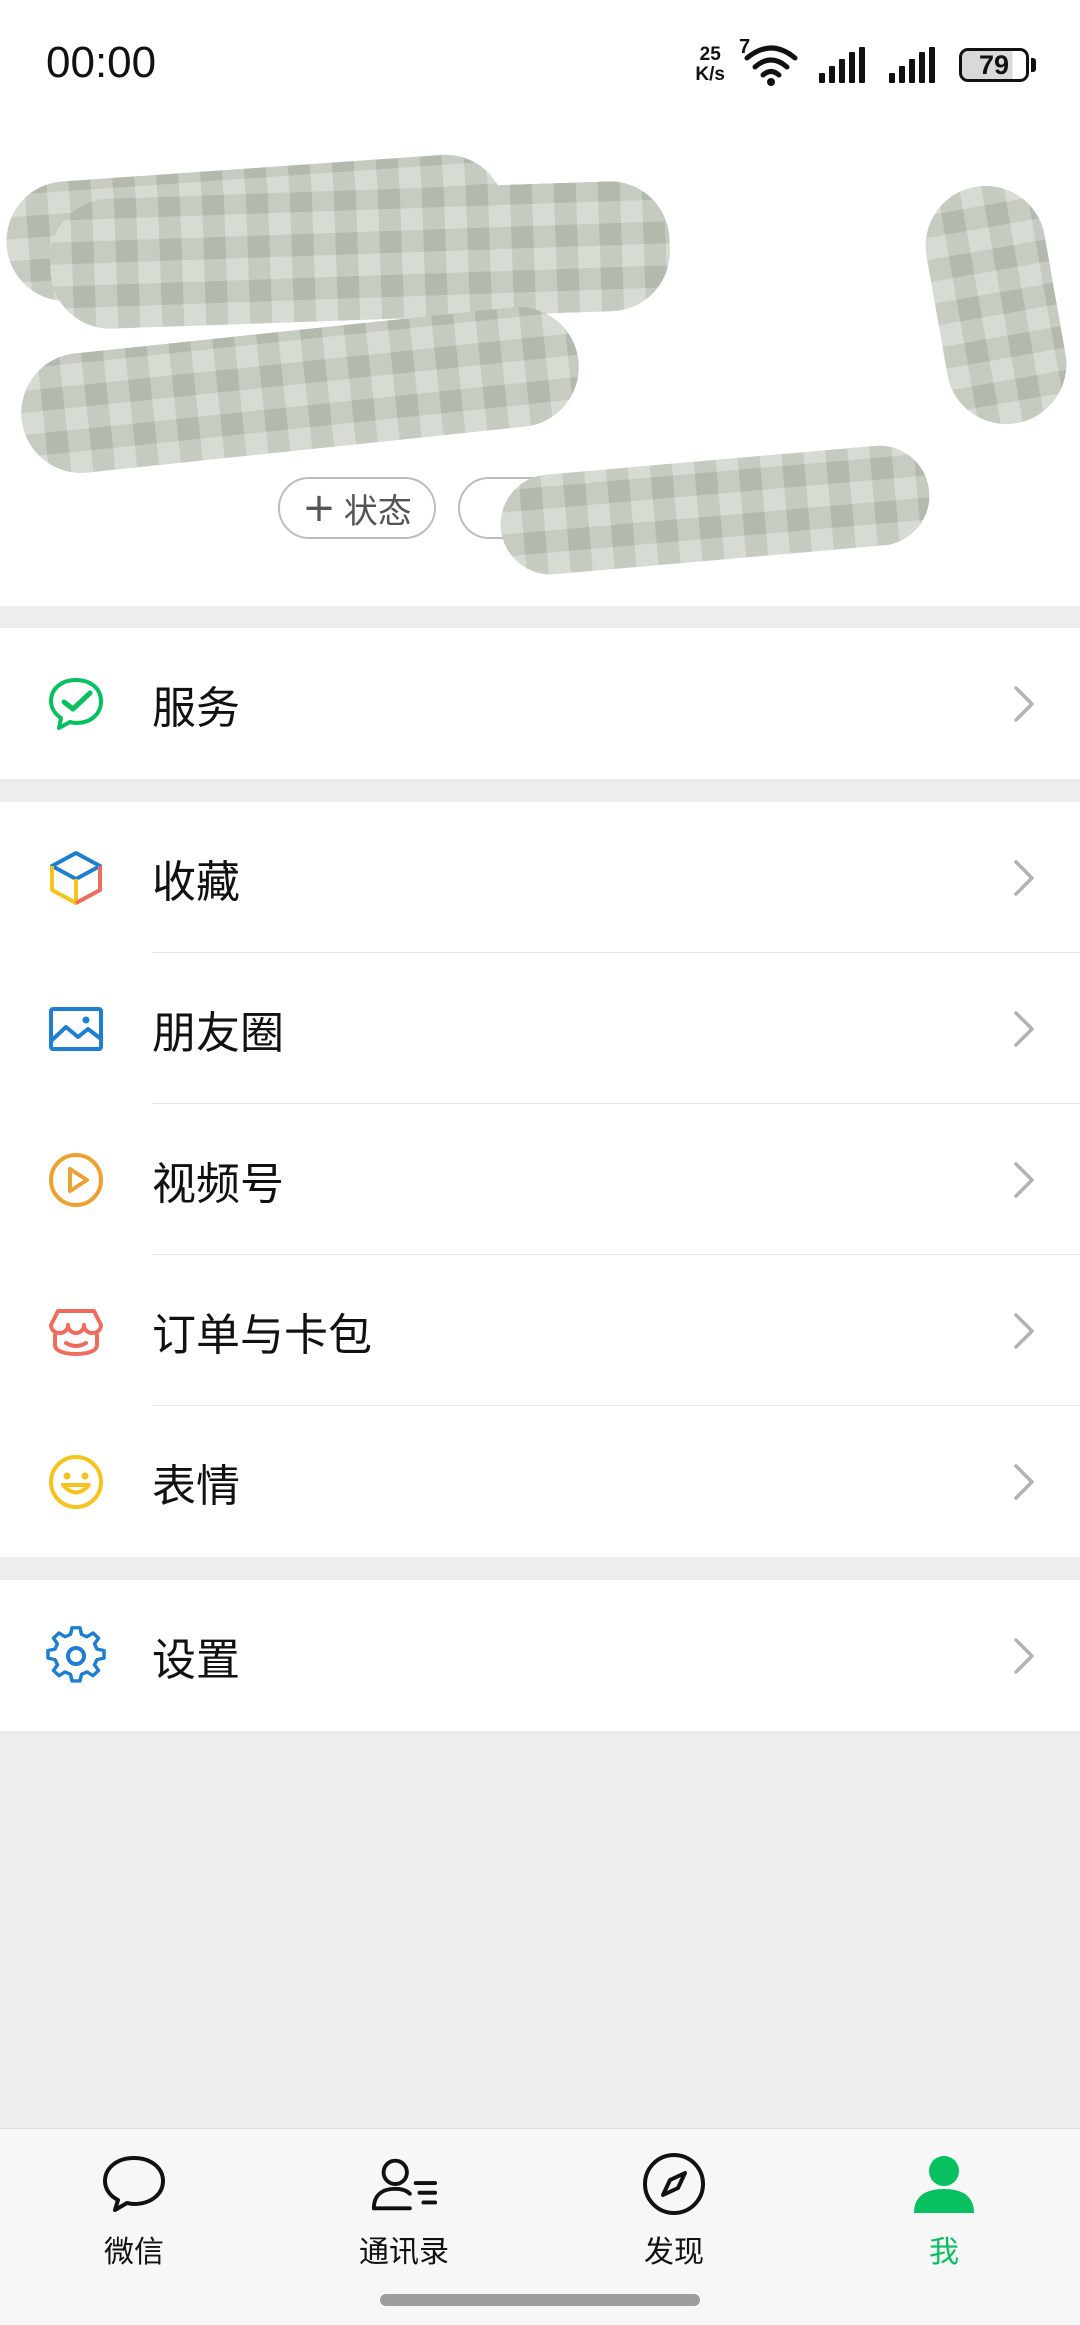 Image resolution: width=1080 pixels, height=2325 pixels. What do you see at coordinates (76, 1180) in the screenshot?
I see `play-icon` at bounding box center [76, 1180].